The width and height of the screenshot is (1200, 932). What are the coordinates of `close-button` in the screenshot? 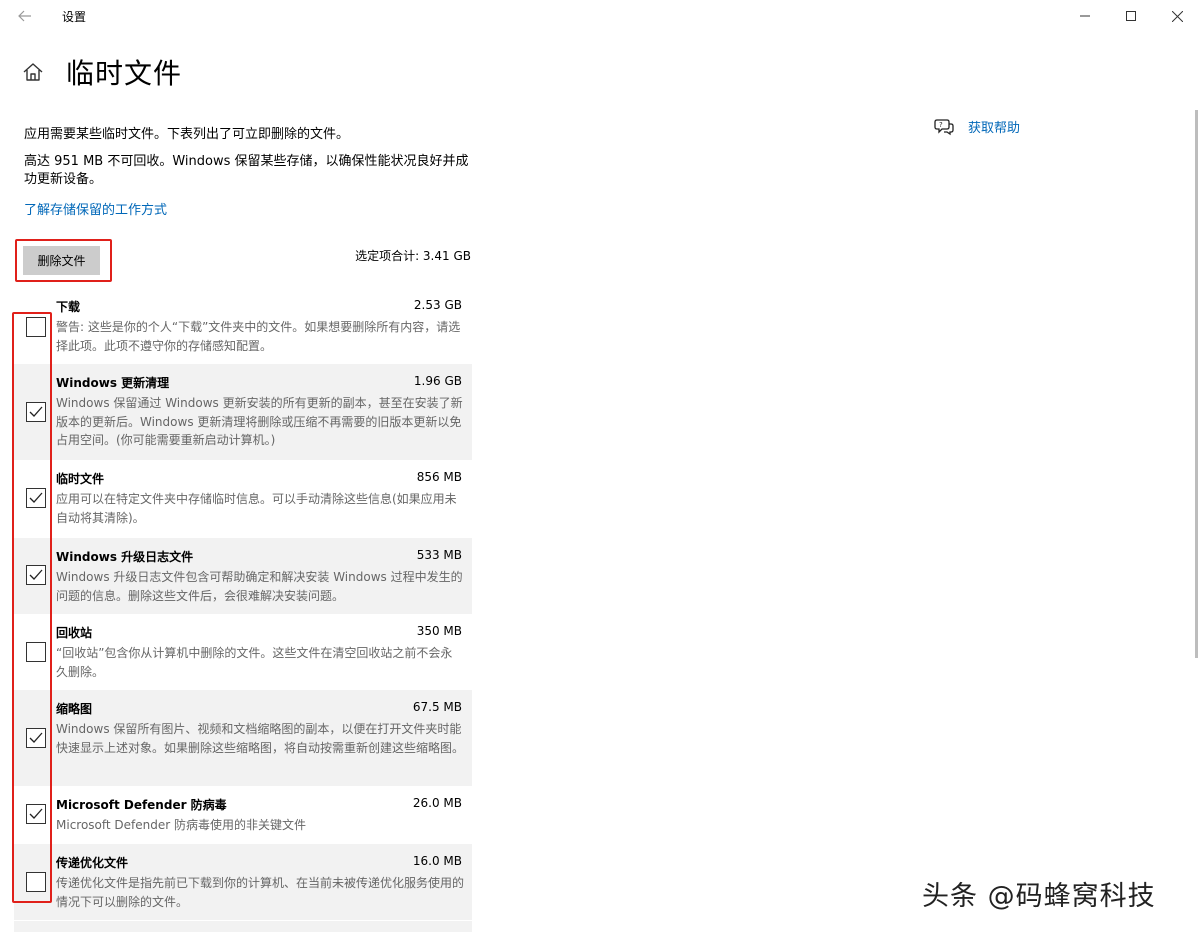 It's located at (1177, 16).